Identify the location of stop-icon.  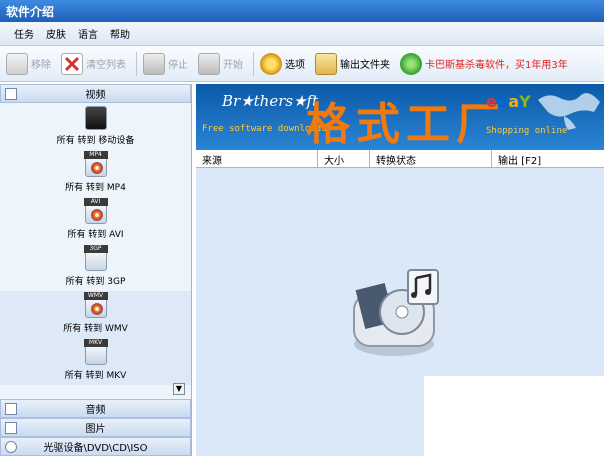
(154, 63).